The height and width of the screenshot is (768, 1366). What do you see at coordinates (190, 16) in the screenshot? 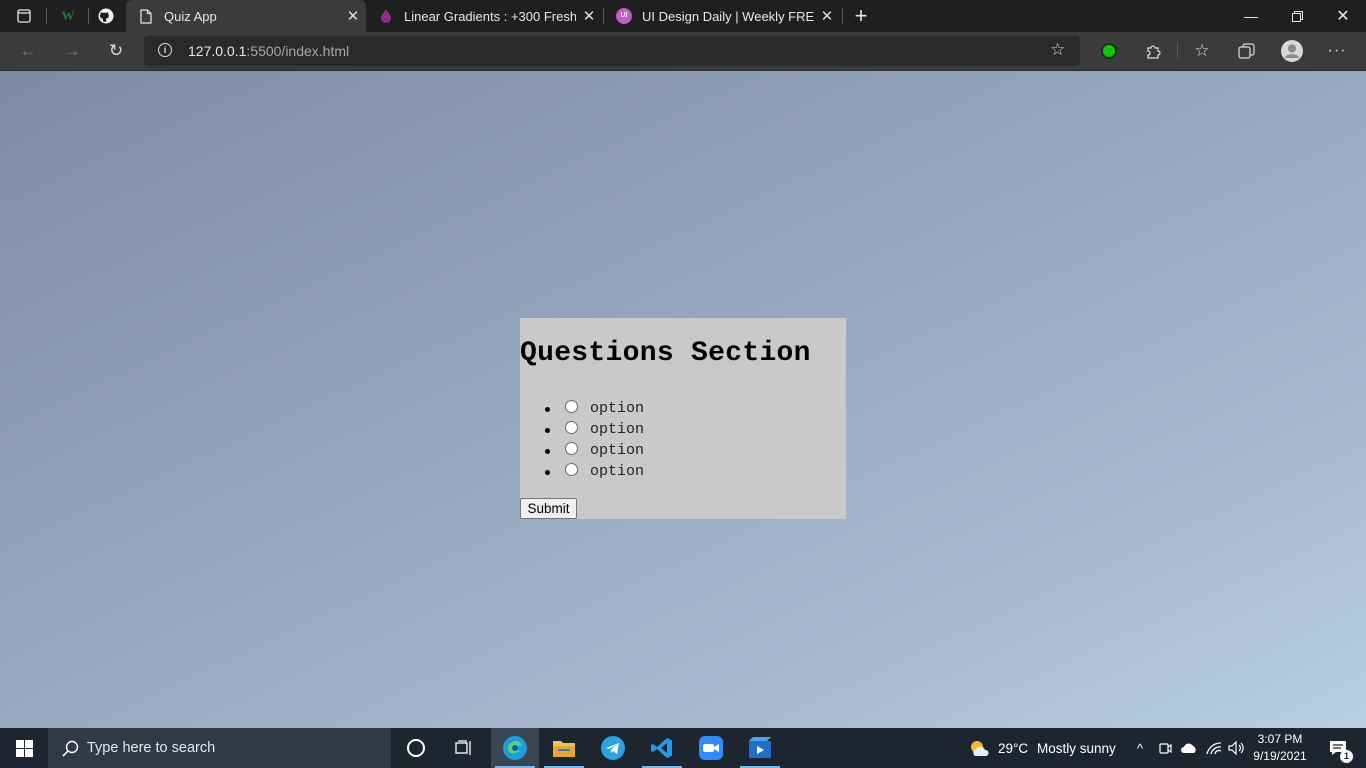
I see `tab-title: Quiz App` at bounding box center [190, 16].